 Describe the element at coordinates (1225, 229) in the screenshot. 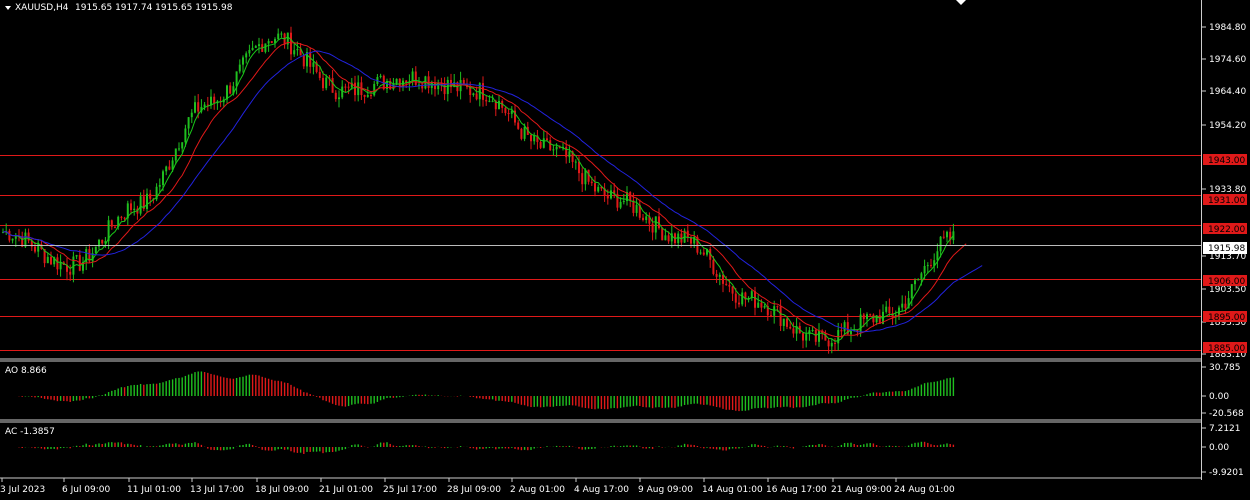

I see `level-label: 1922.00` at that location.